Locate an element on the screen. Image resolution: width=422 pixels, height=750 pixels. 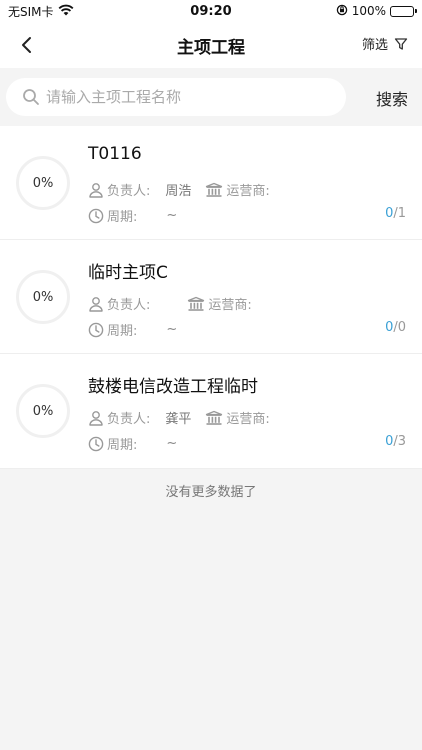
funnel-icon is located at coordinates (401, 43).